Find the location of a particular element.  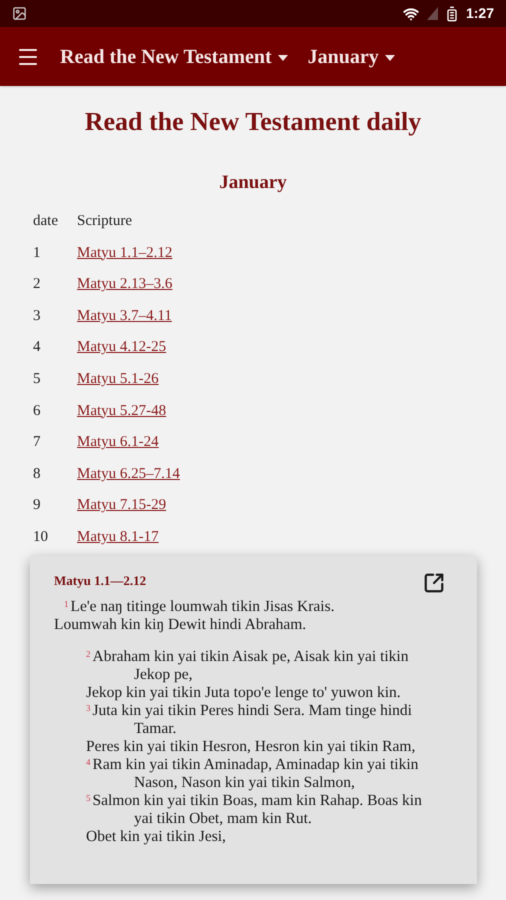

date-cell-text: 7 is located at coordinates (37, 442).